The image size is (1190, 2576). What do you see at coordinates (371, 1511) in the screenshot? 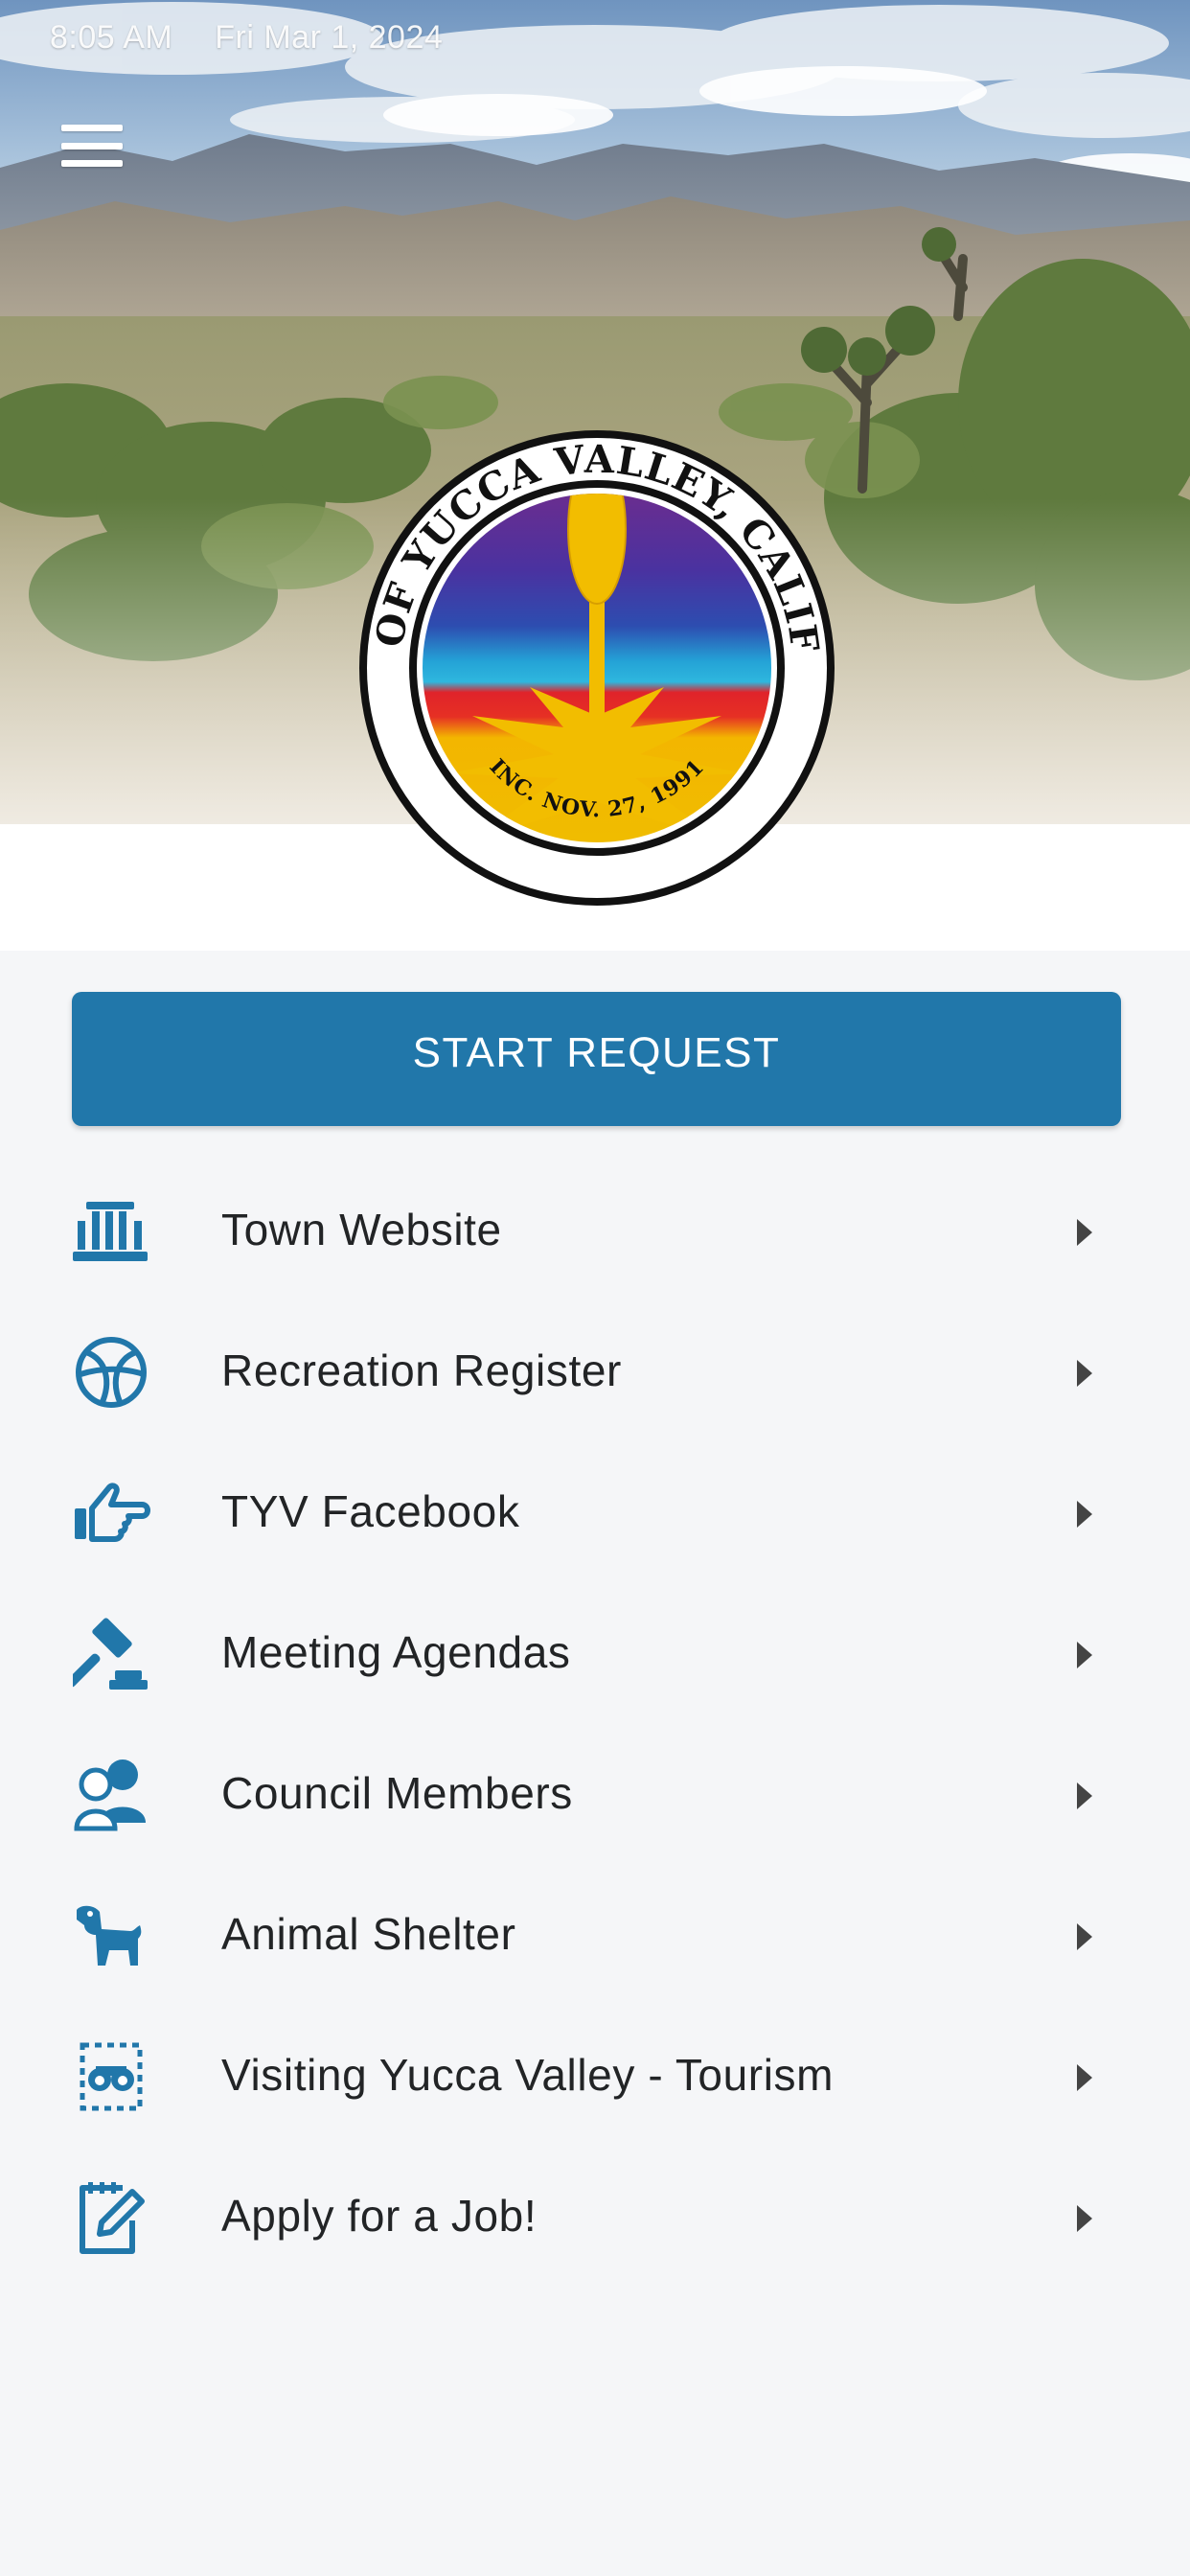
I see `link-label: TYV Facebook` at bounding box center [371, 1511].